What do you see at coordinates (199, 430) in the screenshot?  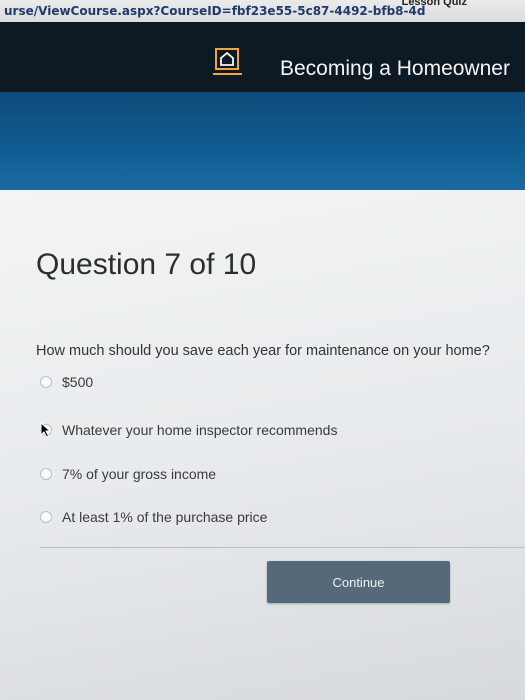 I see `answer-option-label: Whatever your home inspector recommends` at bounding box center [199, 430].